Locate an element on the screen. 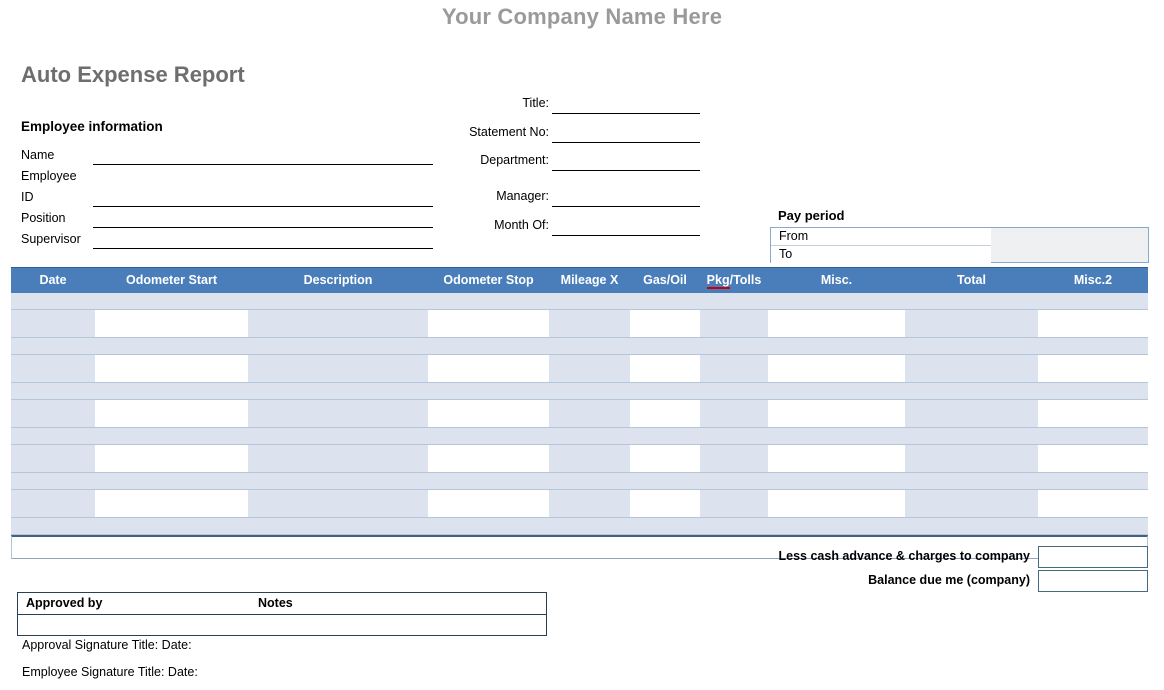  pay-period-box: From To is located at coordinates (959, 245).